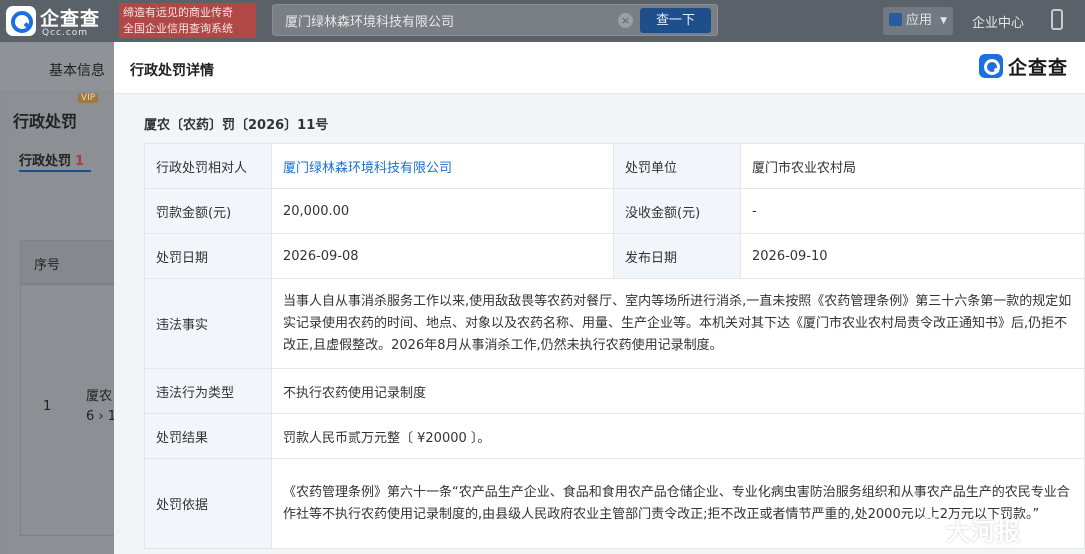 The width and height of the screenshot is (1085, 554). What do you see at coordinates (208, 503) in the screenshot?
I see `label-penalty-basis: 处罚依据` at bounding box center [208, 503].